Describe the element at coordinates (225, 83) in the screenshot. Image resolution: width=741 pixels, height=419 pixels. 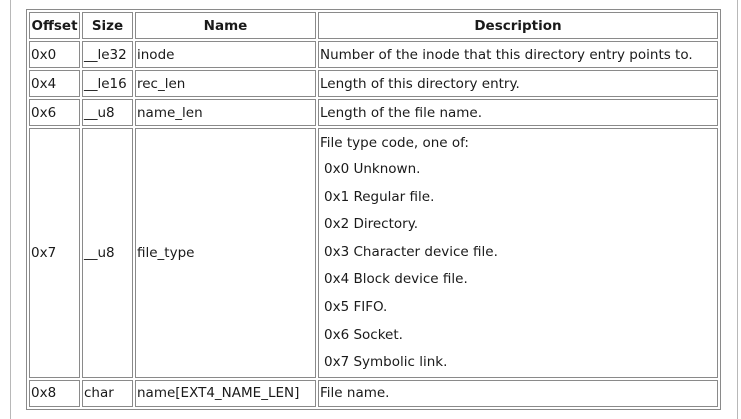
I see `cell-name: rec_len` at that location.